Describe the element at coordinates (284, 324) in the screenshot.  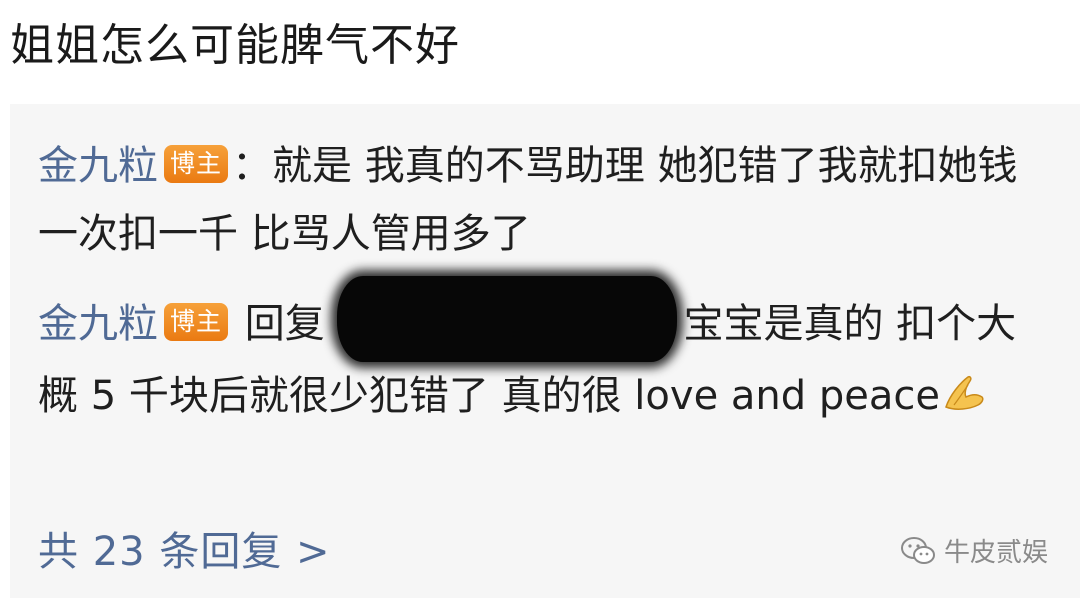
I see `reply-prefix: 回复` at that location.